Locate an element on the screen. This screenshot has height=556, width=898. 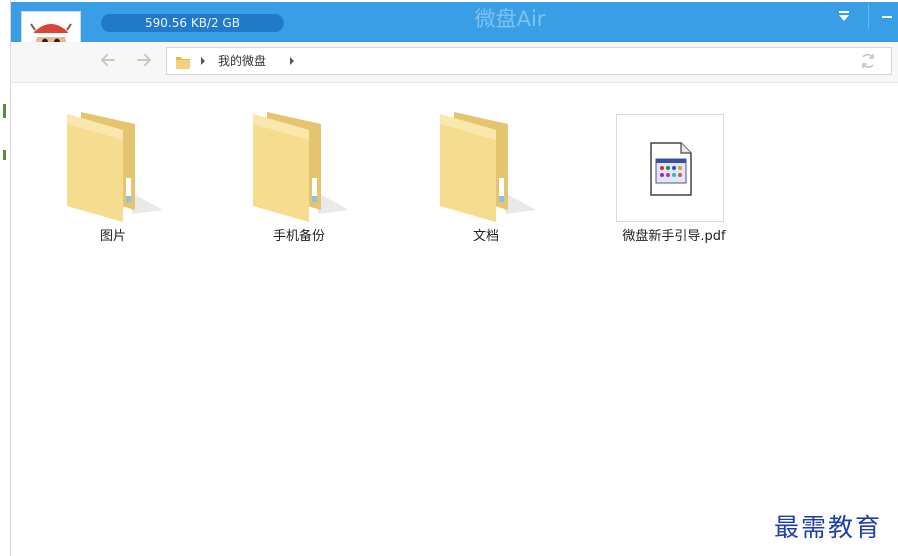
pdf-file-icon is located at coordinates (671, 169).